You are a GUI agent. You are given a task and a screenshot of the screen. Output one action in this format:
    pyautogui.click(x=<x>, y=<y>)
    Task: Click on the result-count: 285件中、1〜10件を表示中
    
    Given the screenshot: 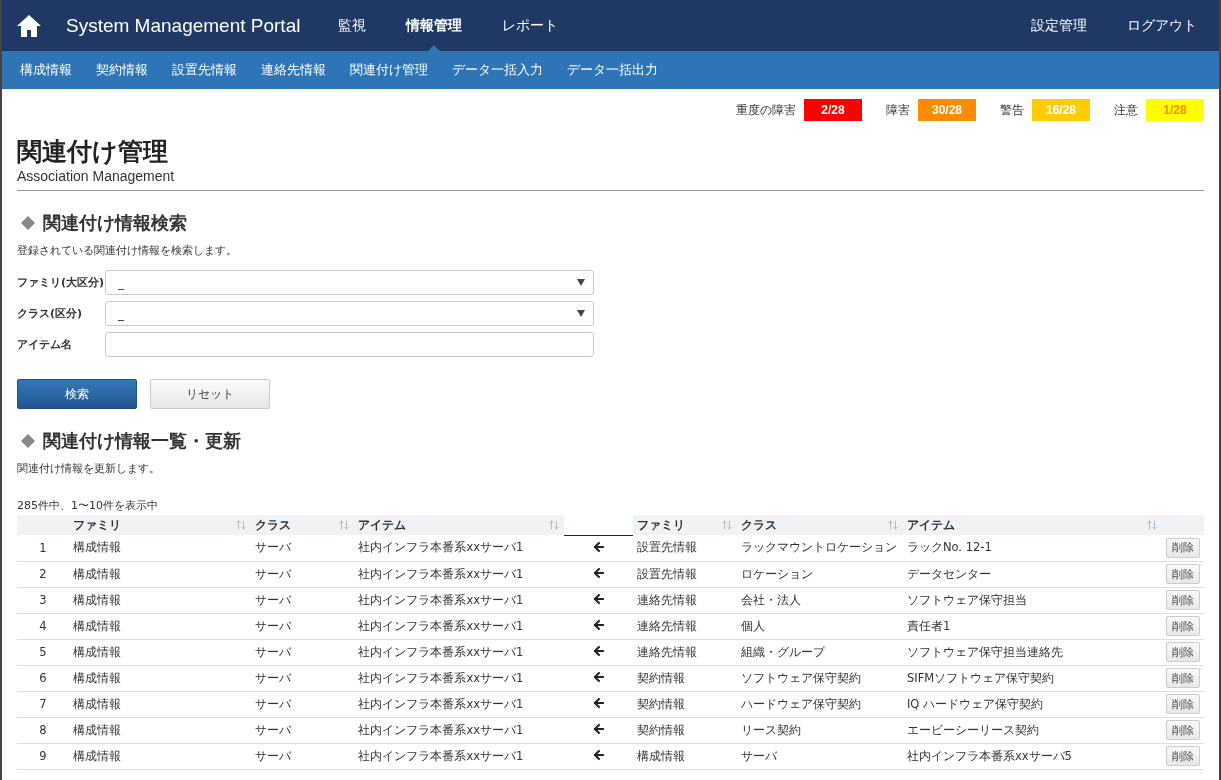 What is the action you would take?
    pyautogui.click(x=88, y=505)
    